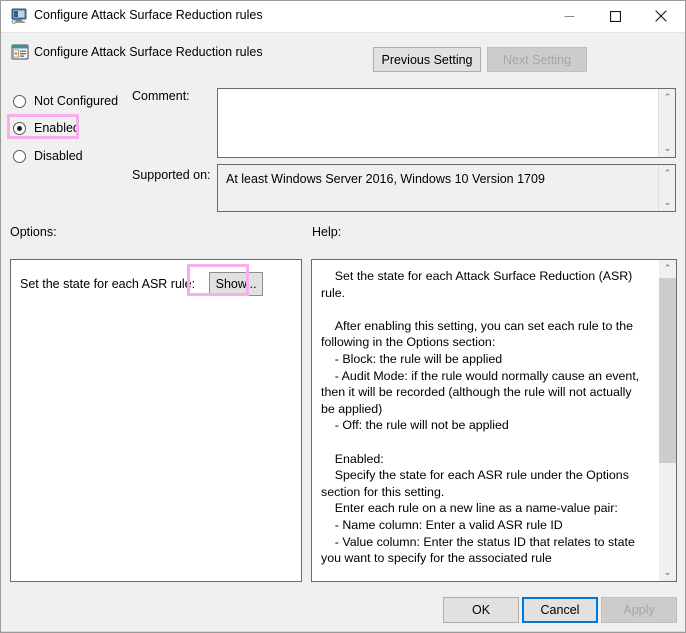  Describe the element at coordinates (20, 52) in the screenshot. I see `policy-setting-icon` at that location.